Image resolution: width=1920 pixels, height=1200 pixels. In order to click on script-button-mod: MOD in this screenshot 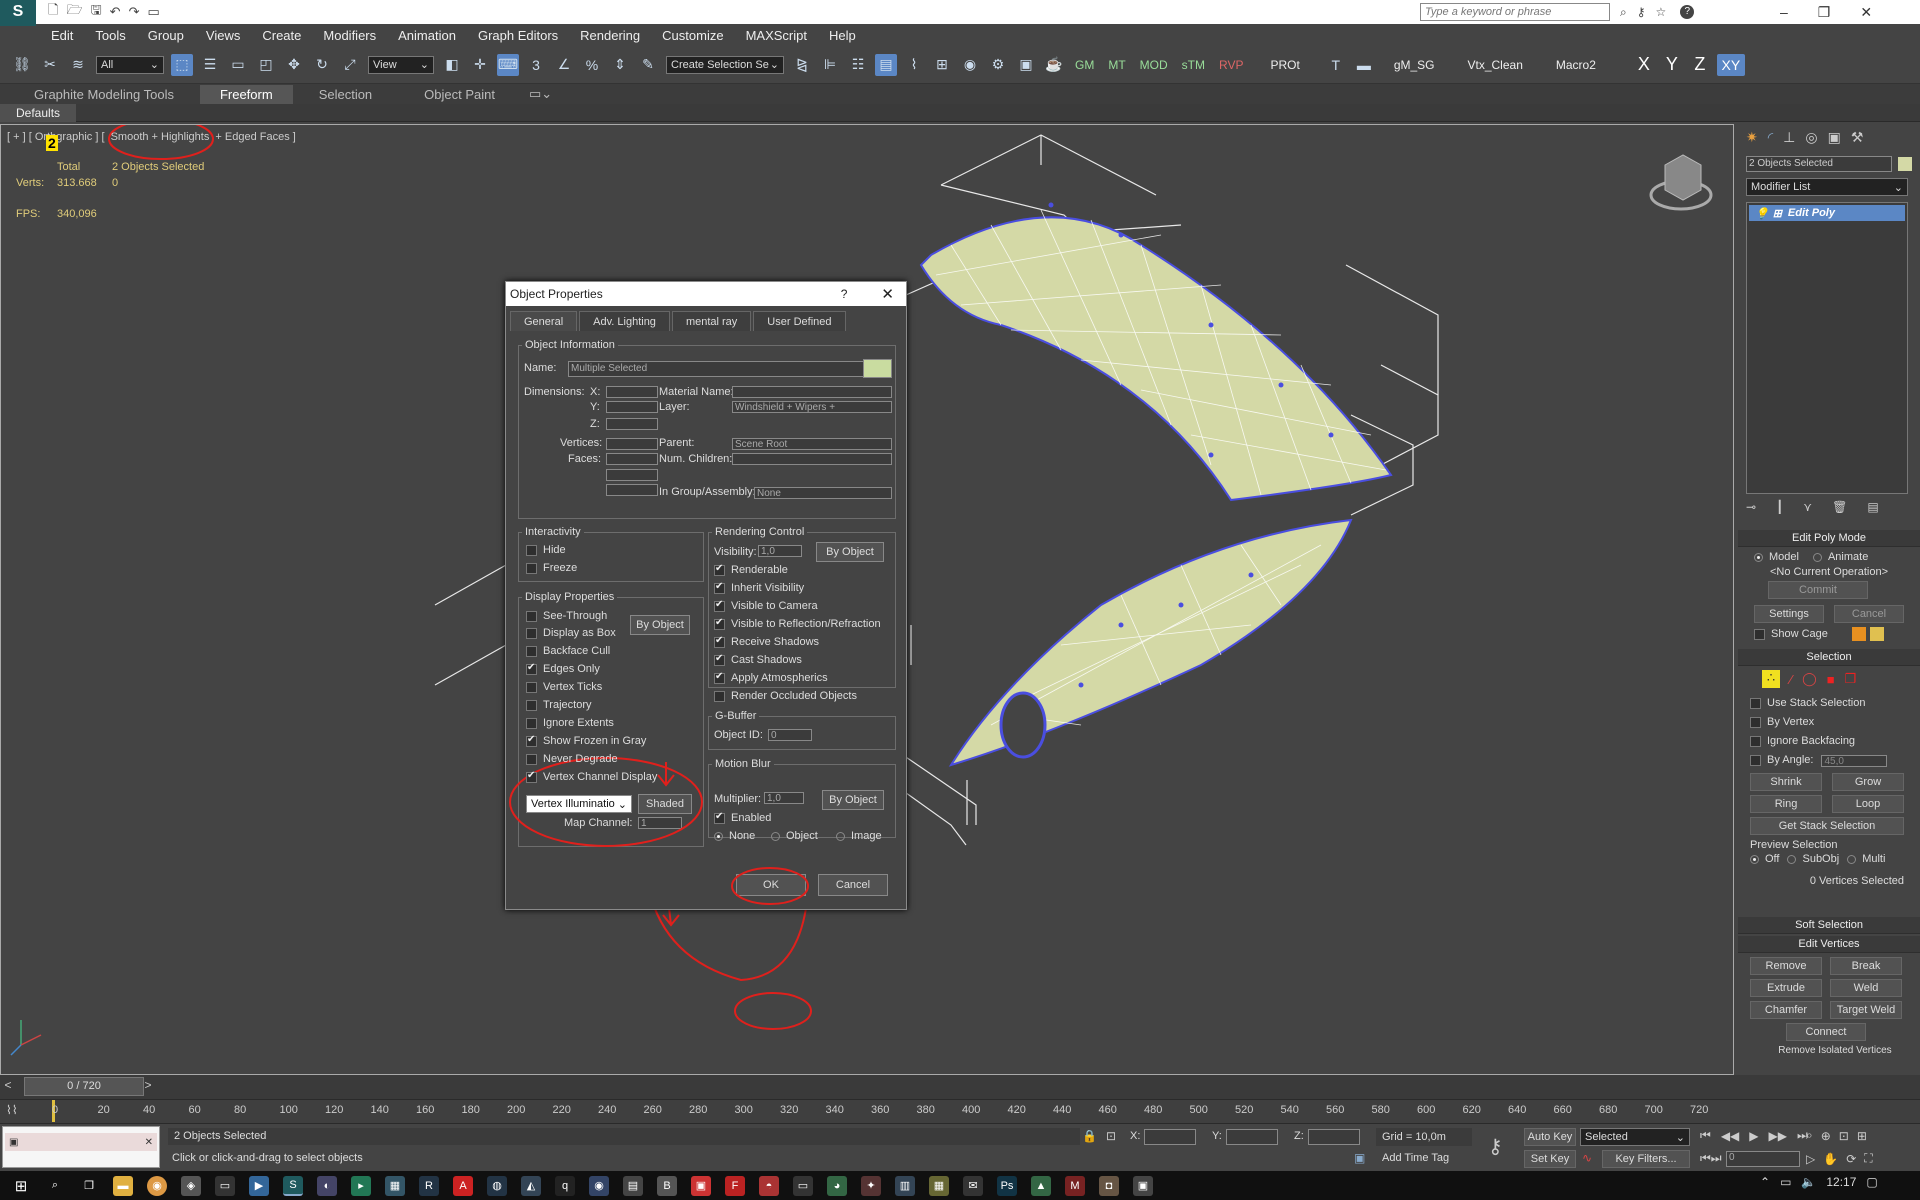, I will do `click(1154, 65)`.